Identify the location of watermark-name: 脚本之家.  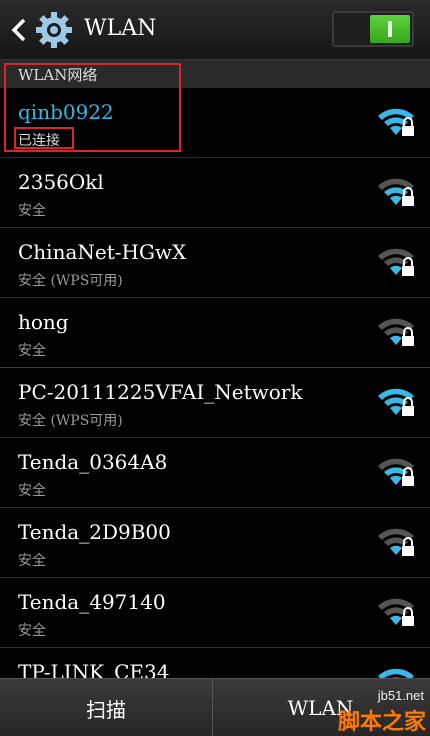
(381, 722).